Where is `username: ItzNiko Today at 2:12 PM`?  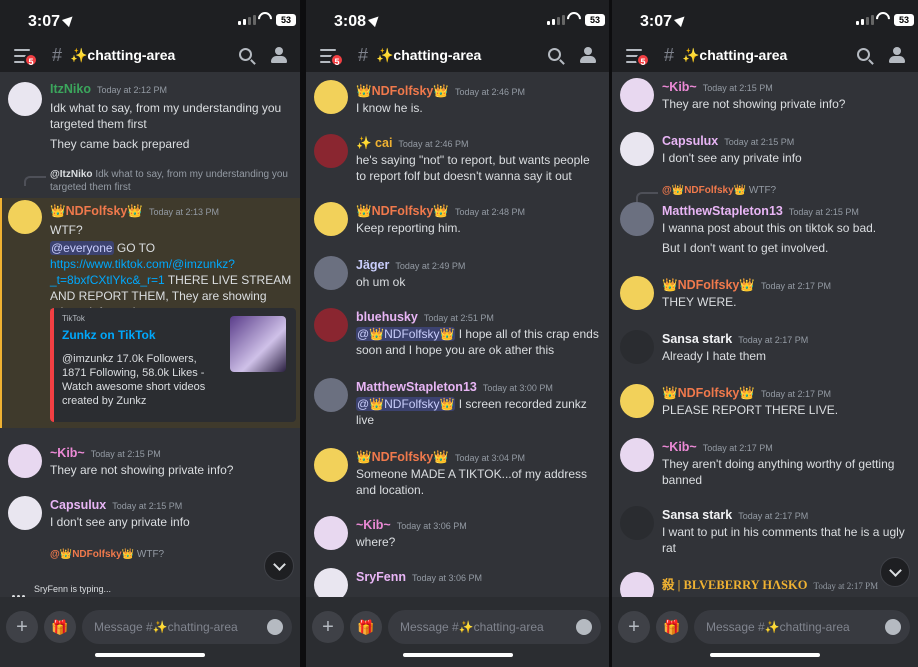
username: ItzNiko Today at 2:12 PM is located at coordinates (108, 89).